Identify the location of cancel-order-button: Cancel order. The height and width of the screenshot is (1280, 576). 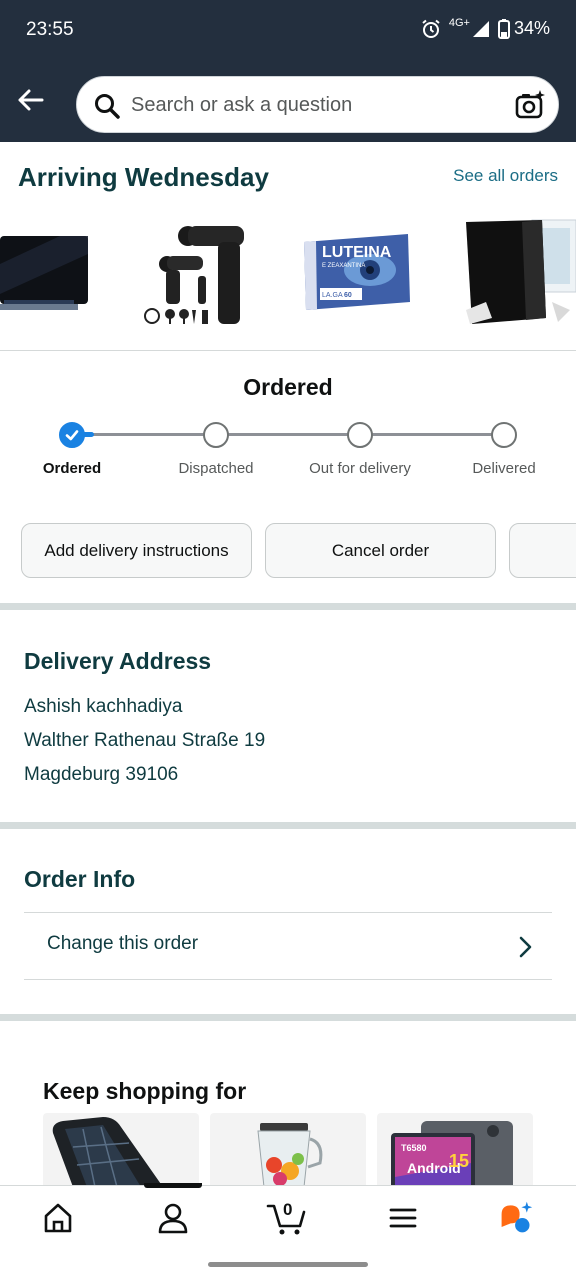
(380, 550).